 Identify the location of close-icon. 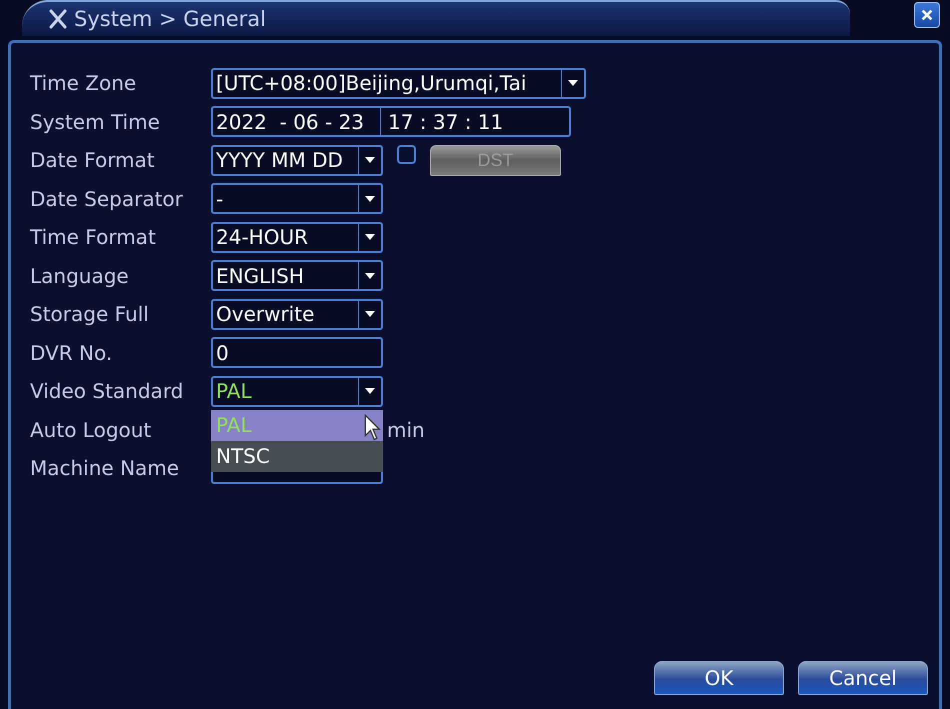
(927, 15).